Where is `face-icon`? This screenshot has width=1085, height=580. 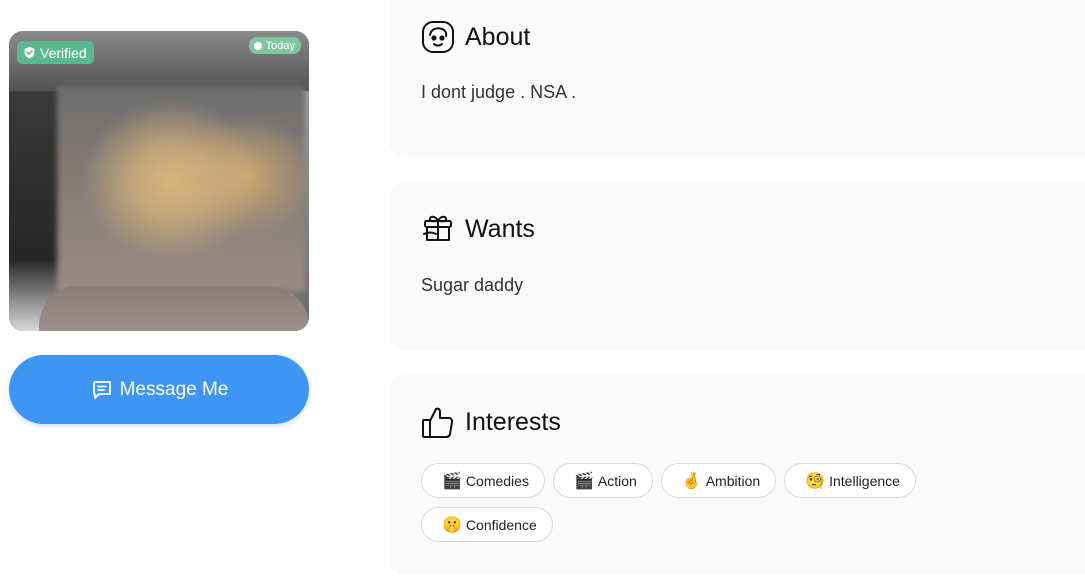
face-icon is located at coordinates (438, 37).